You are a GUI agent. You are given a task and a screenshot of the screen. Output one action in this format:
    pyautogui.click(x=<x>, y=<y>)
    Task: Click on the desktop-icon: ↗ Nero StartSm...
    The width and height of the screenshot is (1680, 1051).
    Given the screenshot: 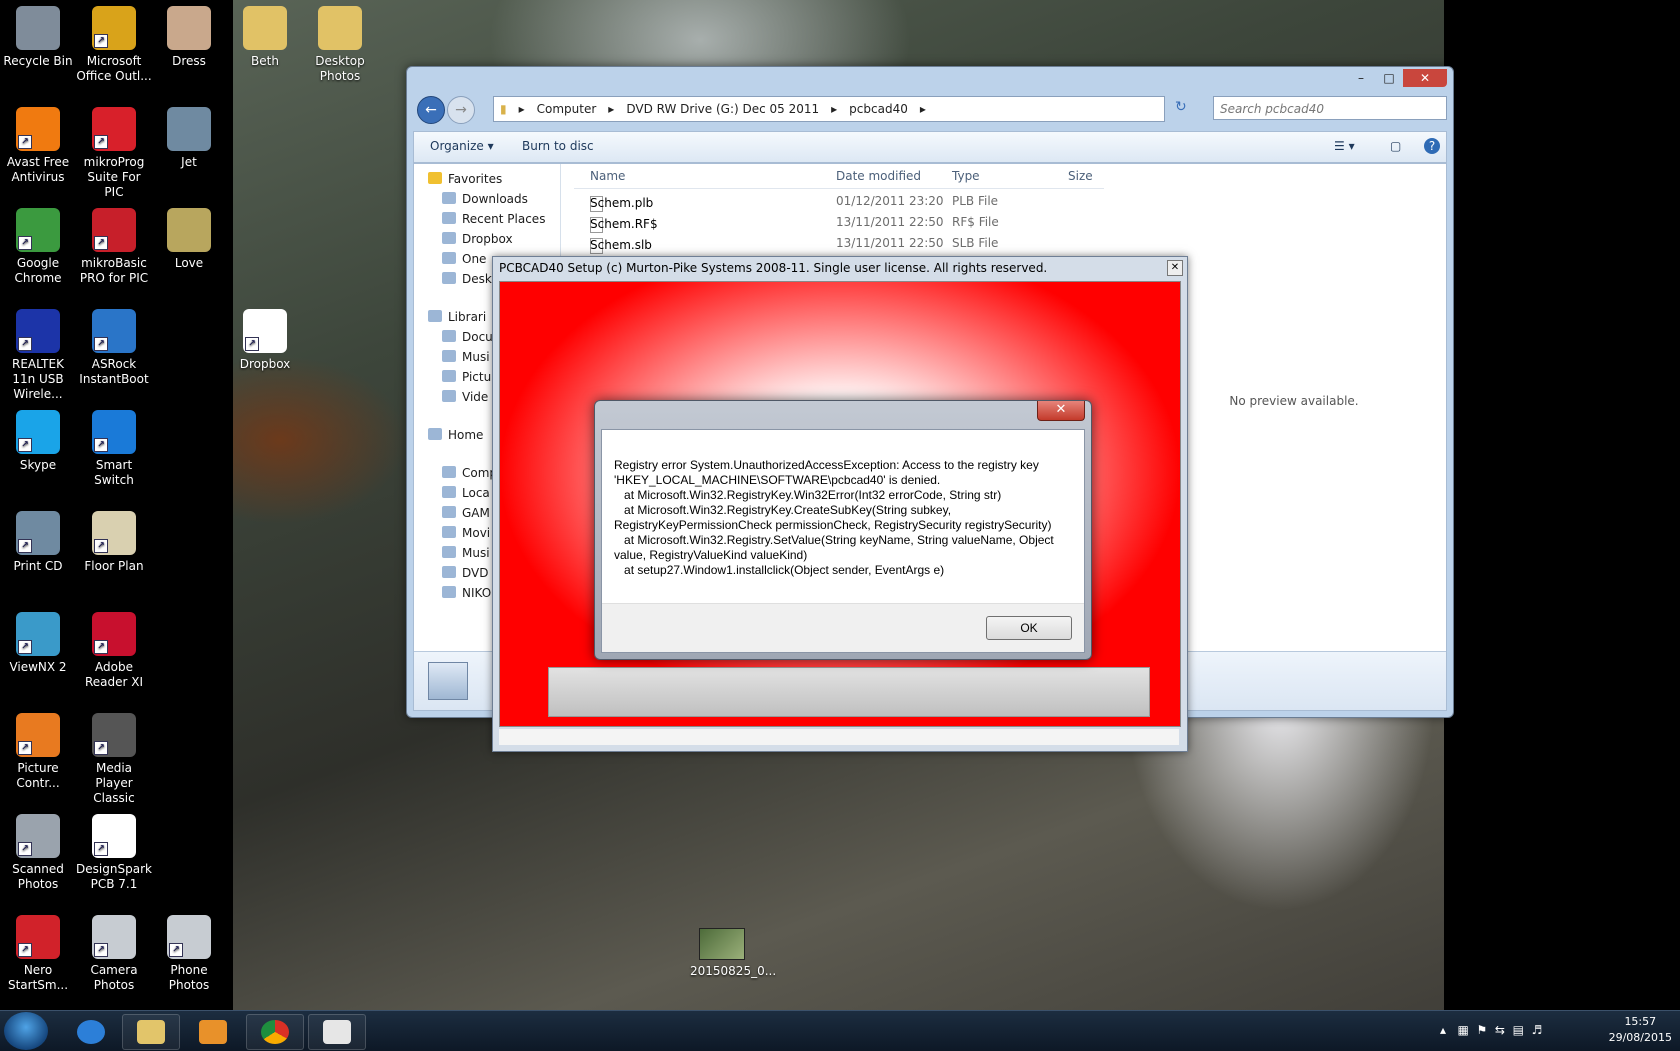 What is the action you would take?
    pyautogui.click(x=38, y=952)
    